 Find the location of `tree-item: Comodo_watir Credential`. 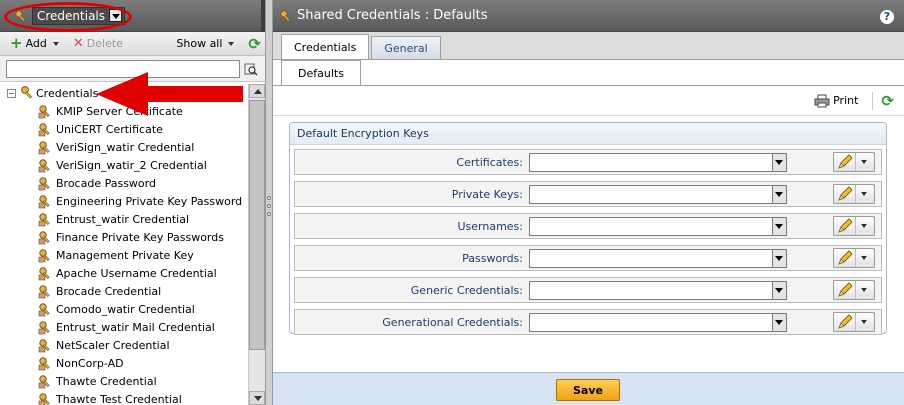

tree-item: Comodo_watir Credential is located at coordinates (124, 309).